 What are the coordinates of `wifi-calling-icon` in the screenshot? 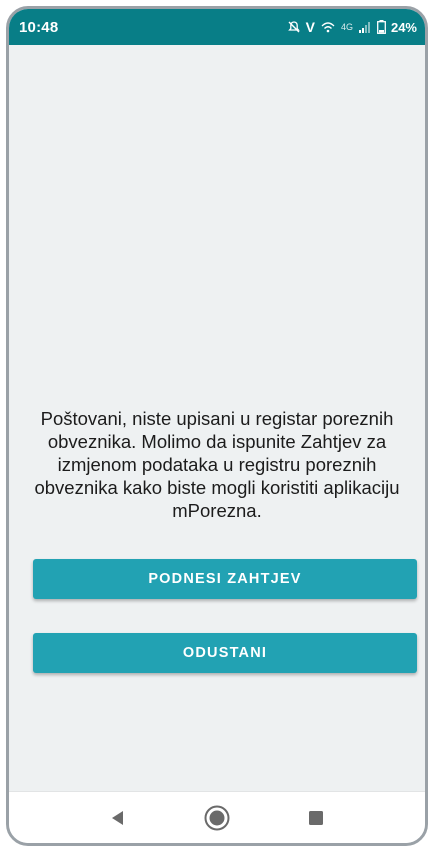 It's located at (328, 27).